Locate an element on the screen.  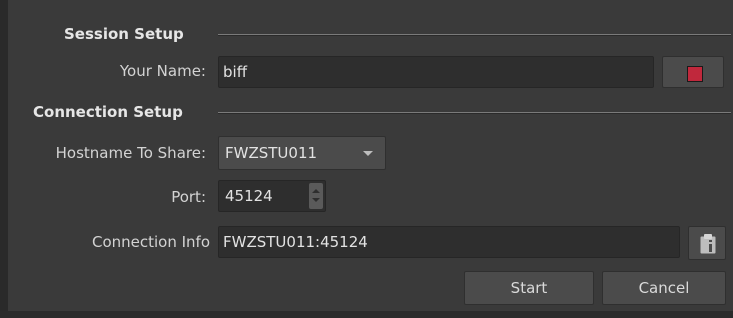
port-spinbox: 45124 is located at coordinates (272, 196).